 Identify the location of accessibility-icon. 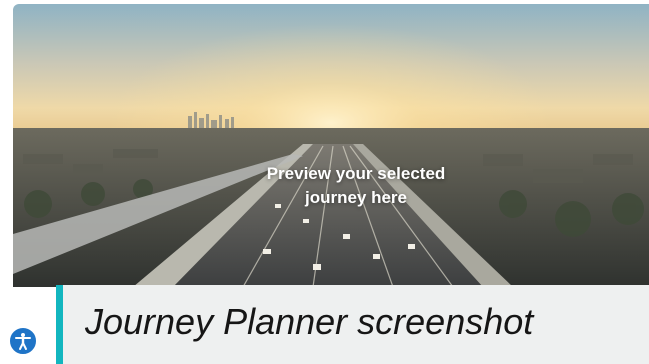
(23, 341).